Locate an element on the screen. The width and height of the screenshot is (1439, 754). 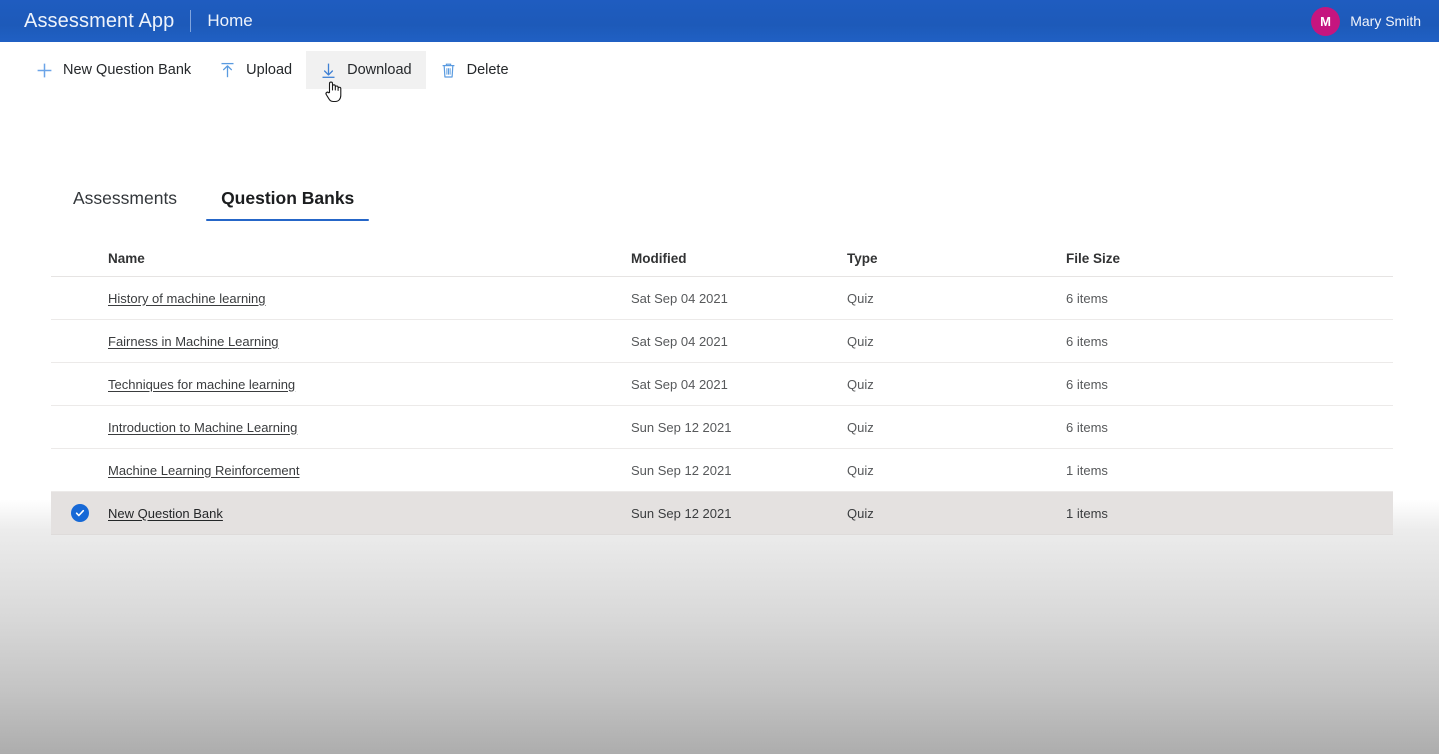
question-bank-link: New Question Bank is located at coordinates (165, 513).